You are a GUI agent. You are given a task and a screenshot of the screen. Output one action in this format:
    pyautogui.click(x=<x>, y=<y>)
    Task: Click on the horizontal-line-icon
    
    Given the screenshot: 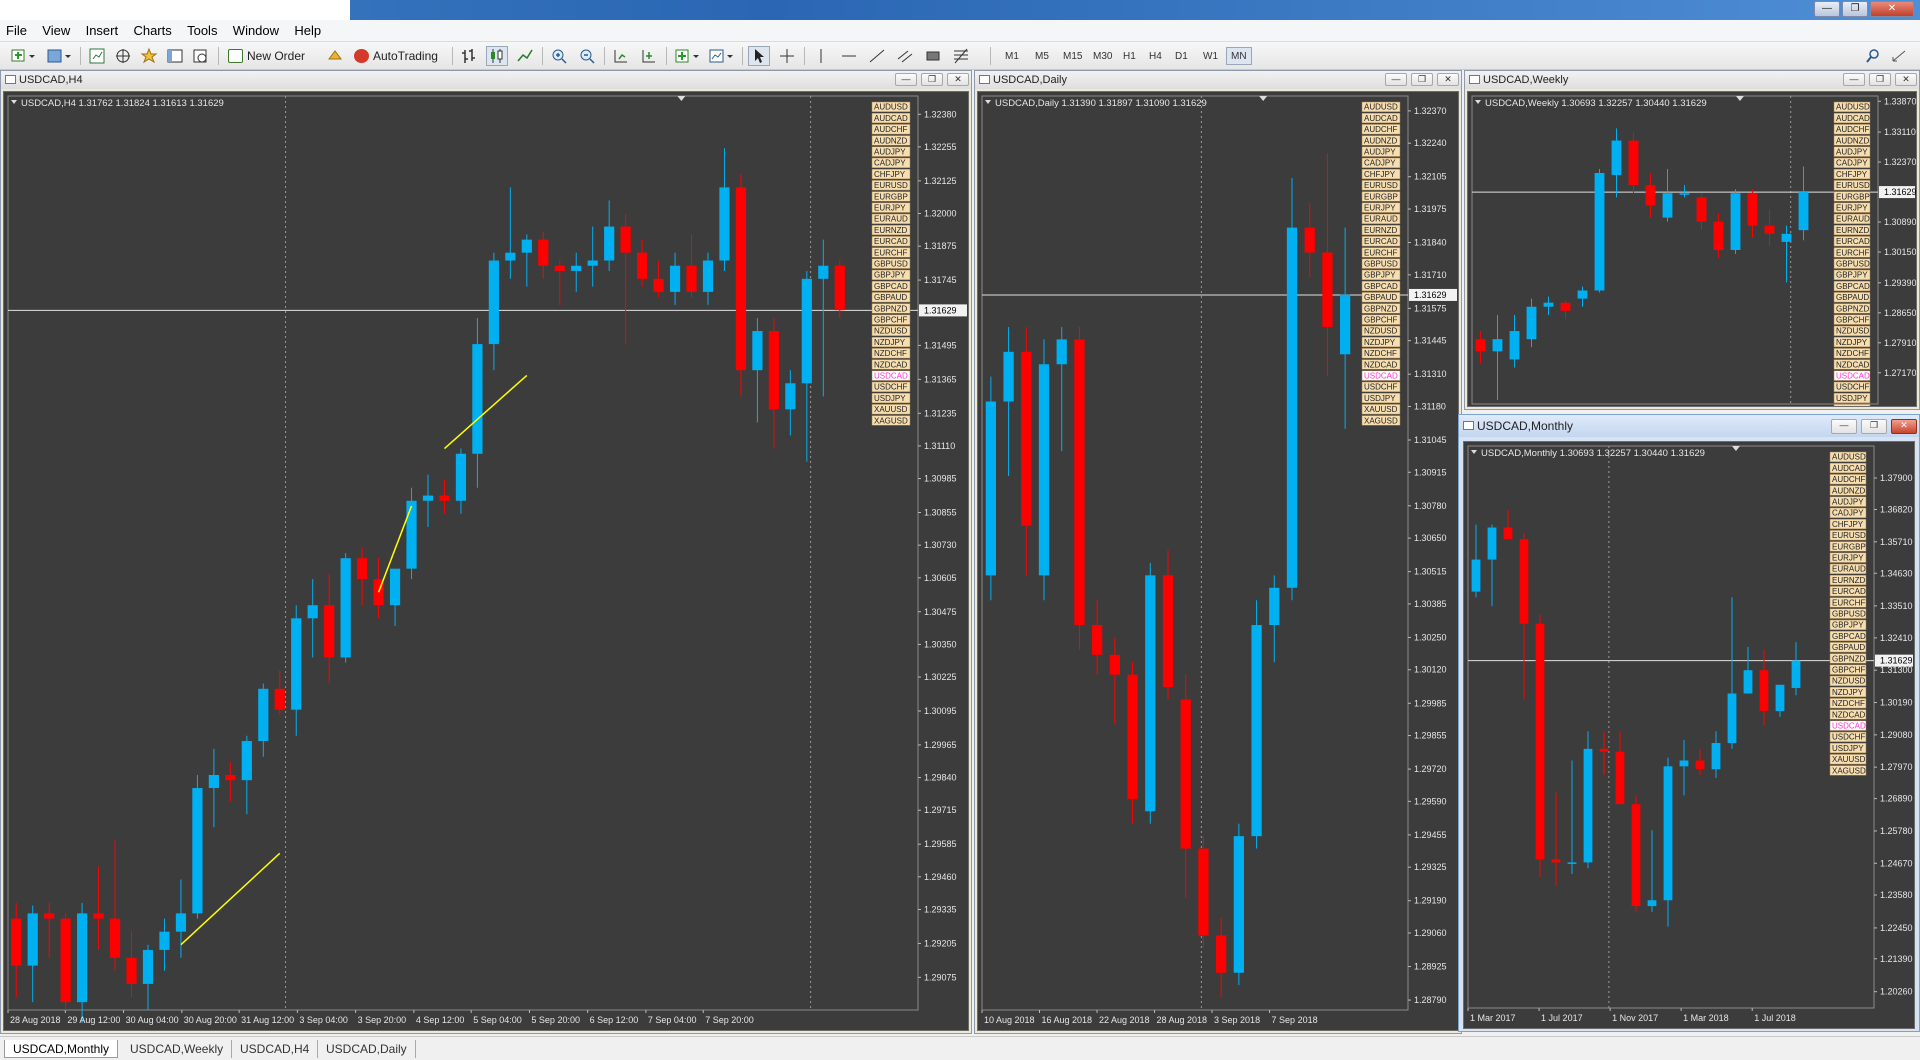 What is the action you would take?
    pyautogui.click(x=849, y=56)
    